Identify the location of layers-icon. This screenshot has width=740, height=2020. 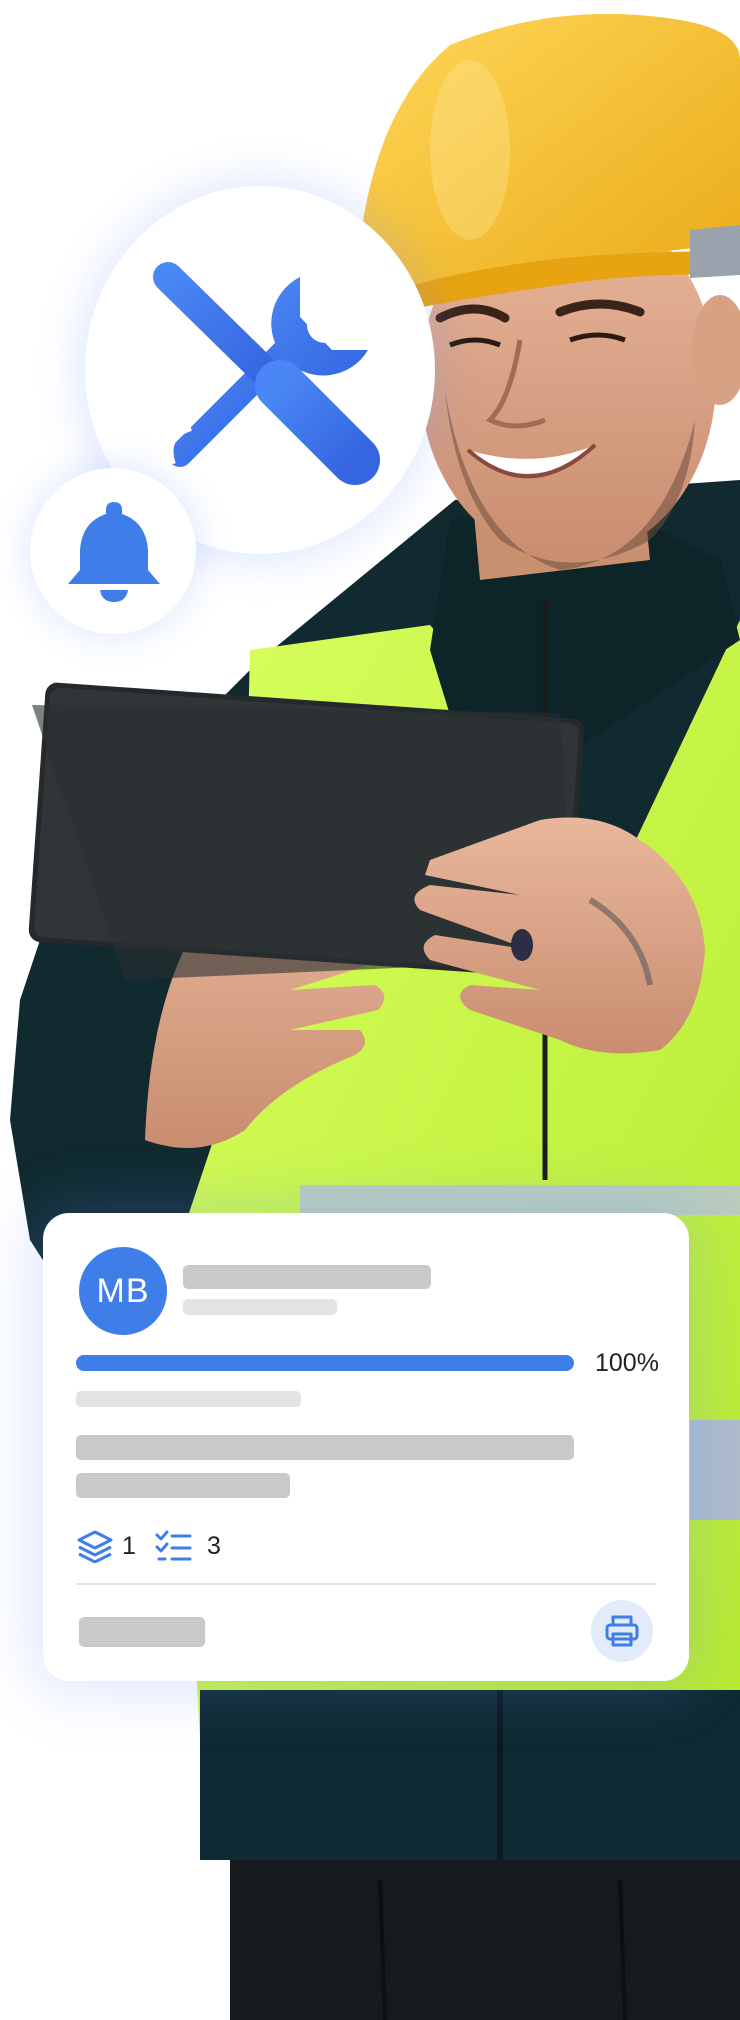
(95, 1546).